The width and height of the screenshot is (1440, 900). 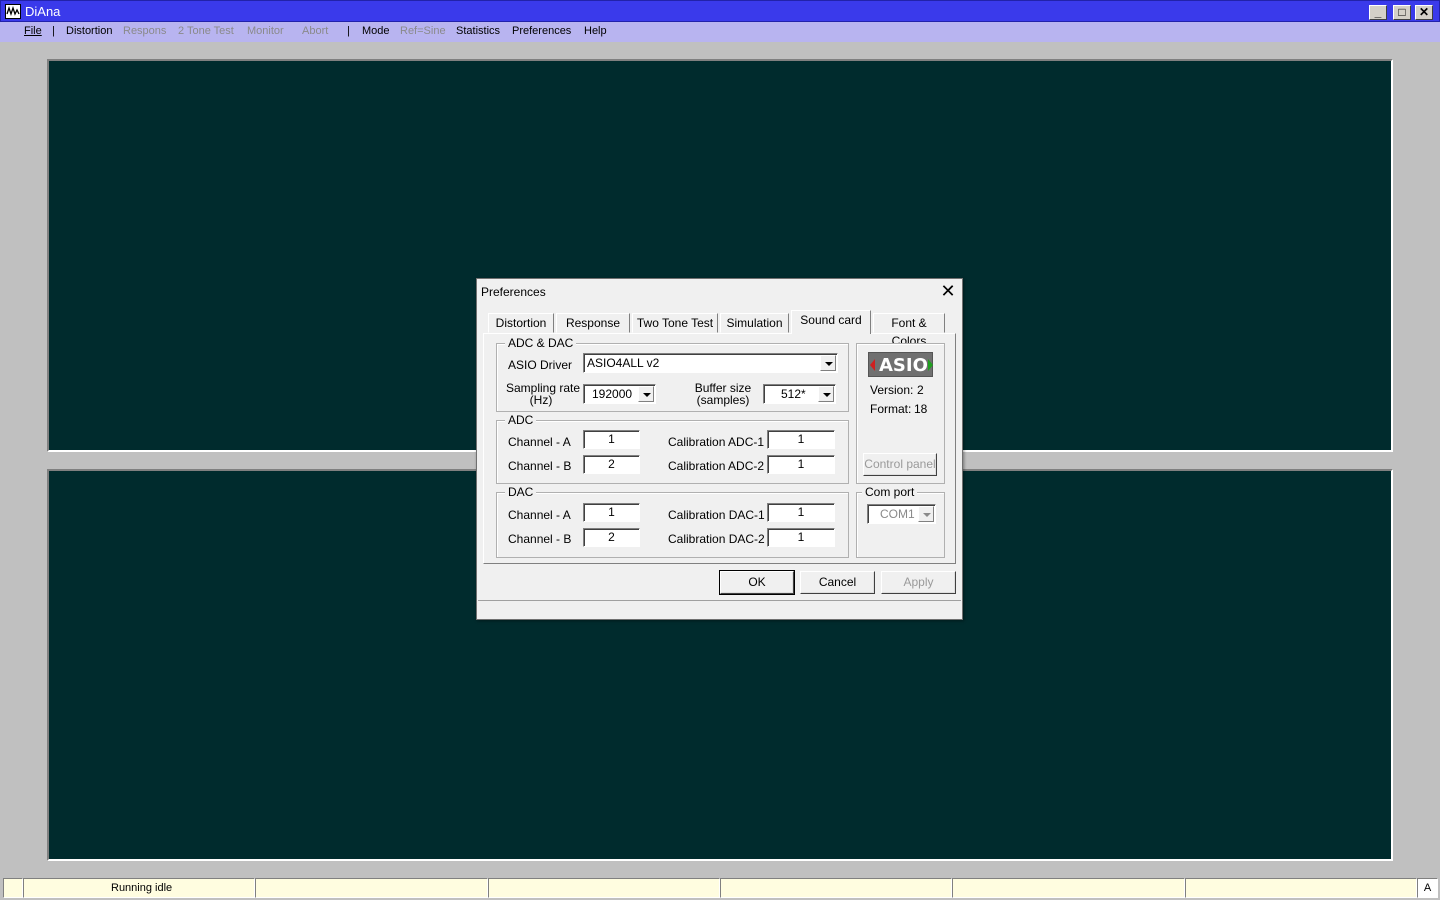 I want to click on asio-format-value: 18, so click(x=921, y=409).